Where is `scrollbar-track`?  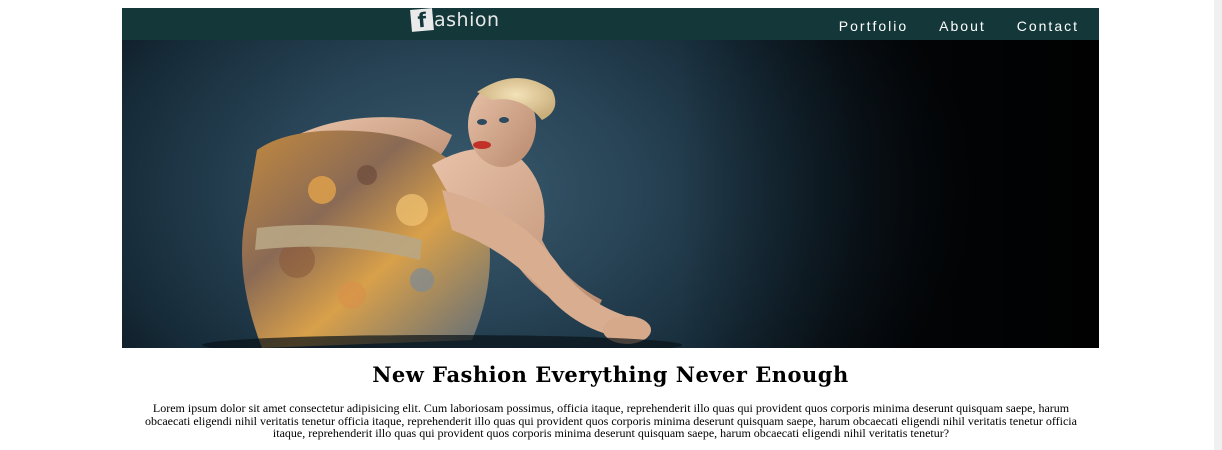
scrollbar-track is located at coordinates (1218, 225).